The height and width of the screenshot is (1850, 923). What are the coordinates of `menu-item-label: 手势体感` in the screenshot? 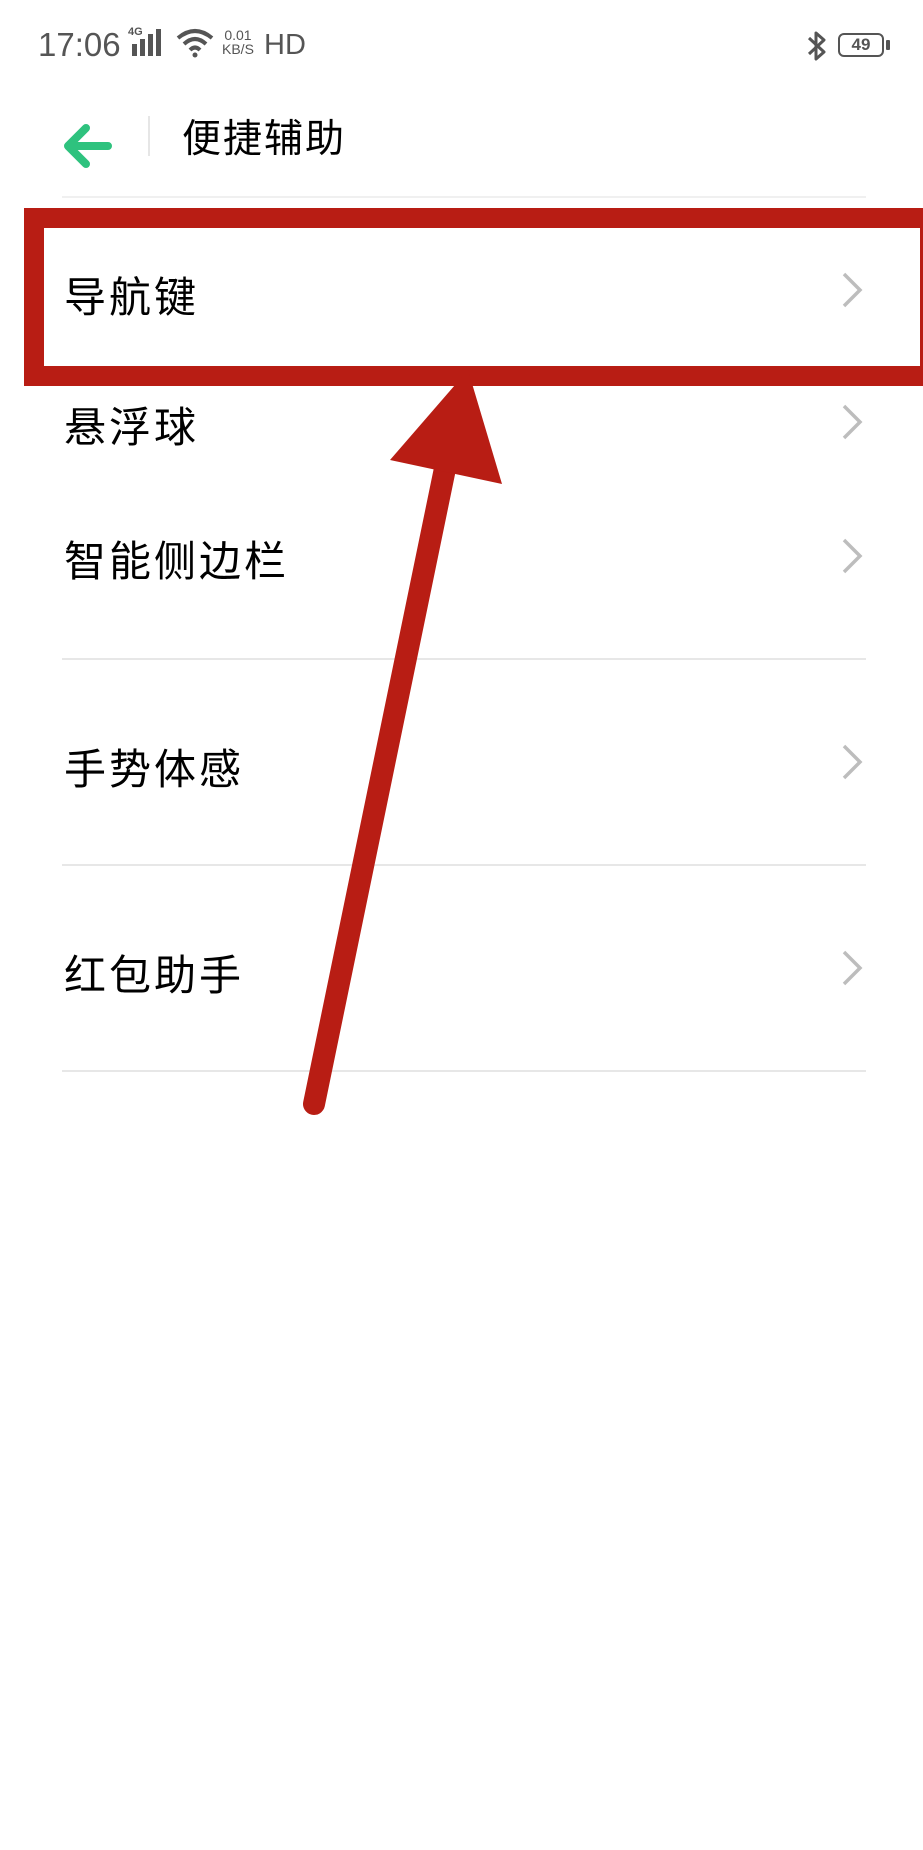 It's located at (154, 769).